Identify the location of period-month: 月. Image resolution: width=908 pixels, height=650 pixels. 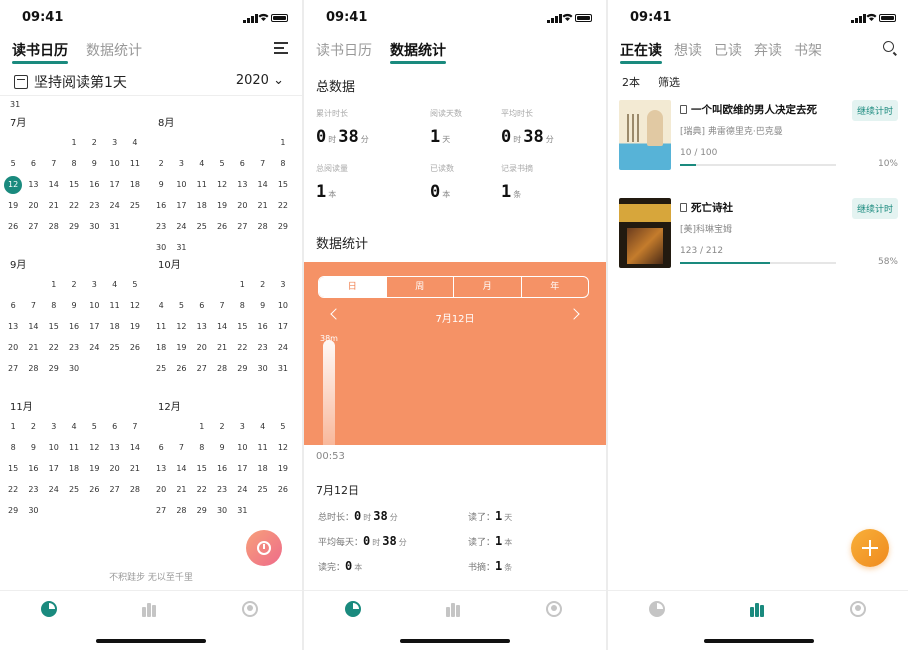
(487, 287).